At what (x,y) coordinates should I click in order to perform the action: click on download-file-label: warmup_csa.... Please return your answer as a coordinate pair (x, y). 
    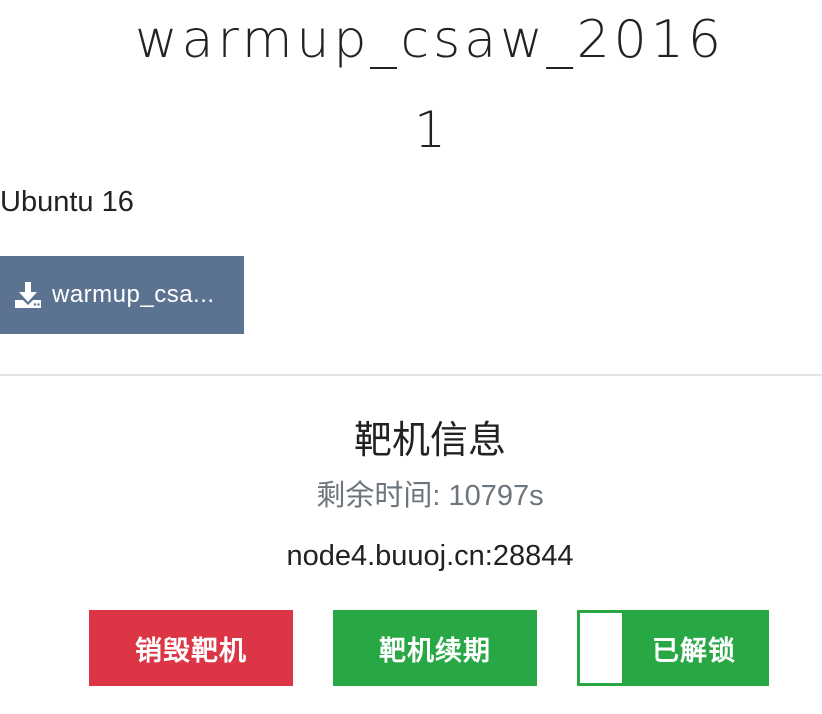
    Looking at the image, I should click on (133, 294).